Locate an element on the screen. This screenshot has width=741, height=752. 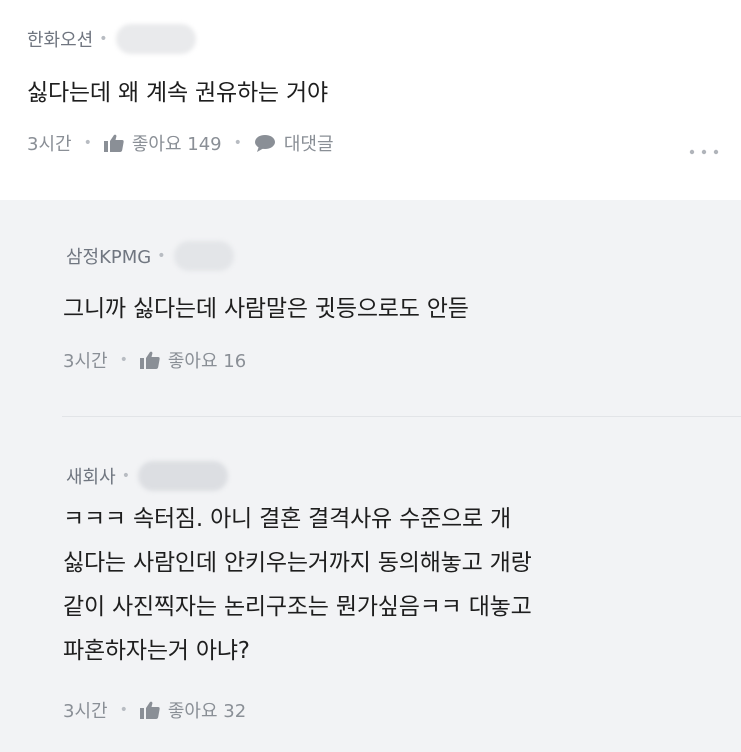
reply-button: 대댓글 is located at coordinates (294, 143).